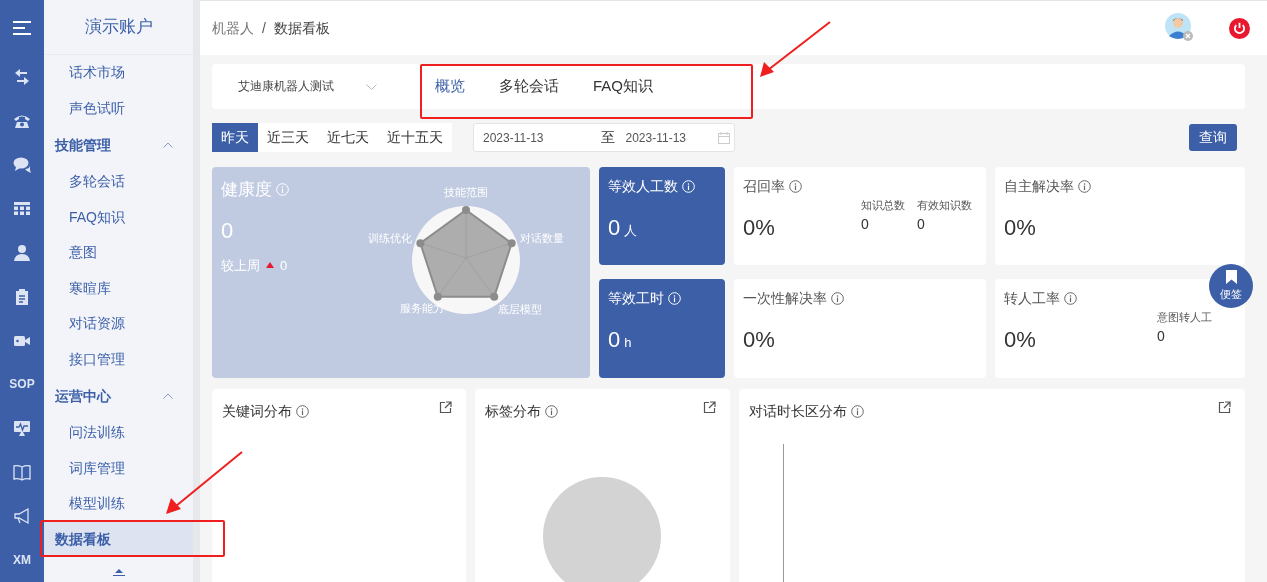  What do you see at coordinates (623, 86) in the screenshot?
I see `tab: FAQ知识` at bounding box center [623, 86].